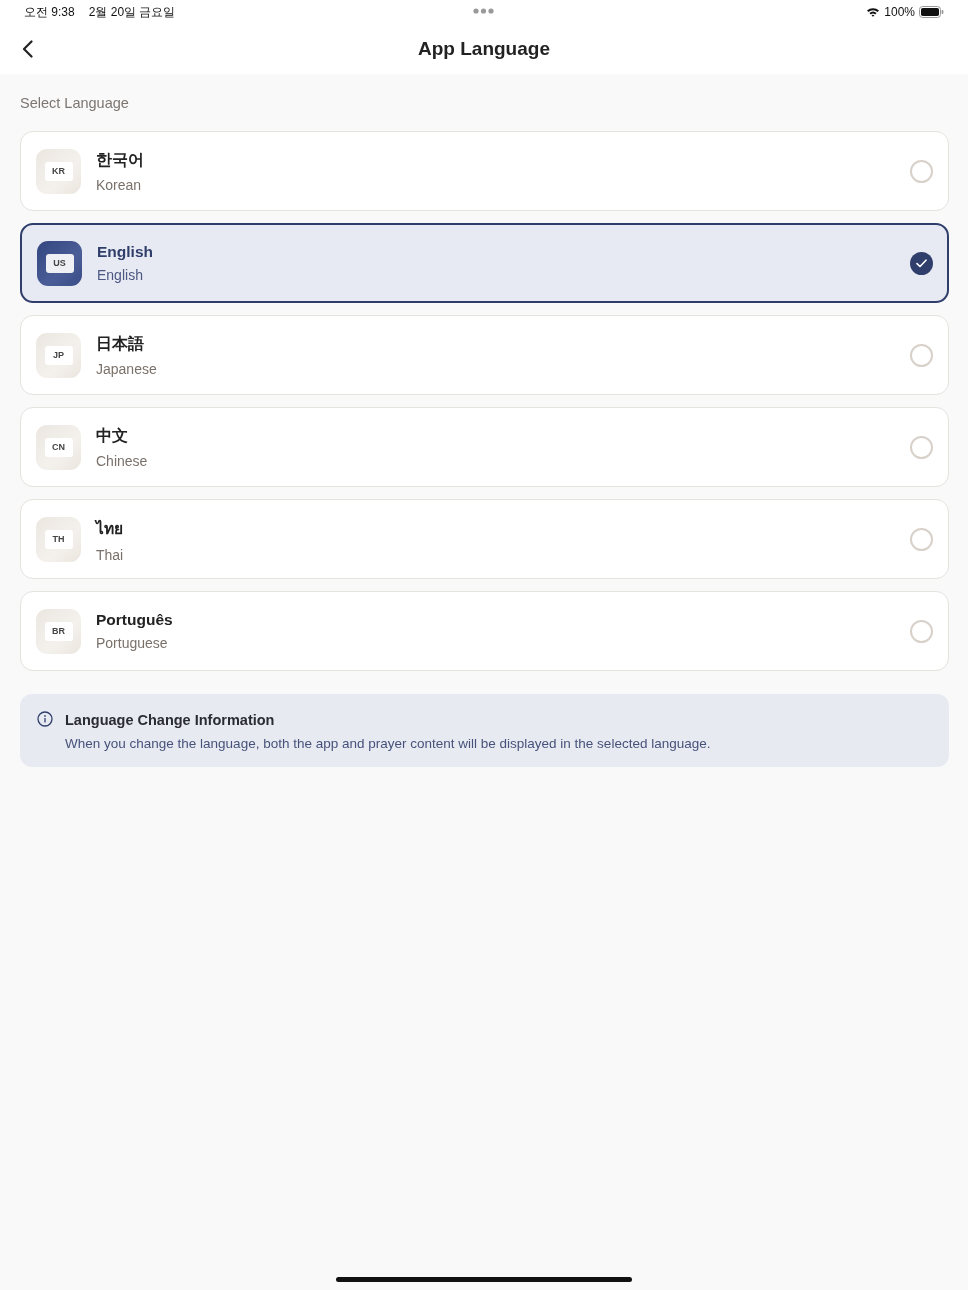 Image resolution: width=968 pixels, height=1290 pixels. Describe the element at coordinates (120, 343) in the screenshot. I see `language-name: 日本語` at that location.